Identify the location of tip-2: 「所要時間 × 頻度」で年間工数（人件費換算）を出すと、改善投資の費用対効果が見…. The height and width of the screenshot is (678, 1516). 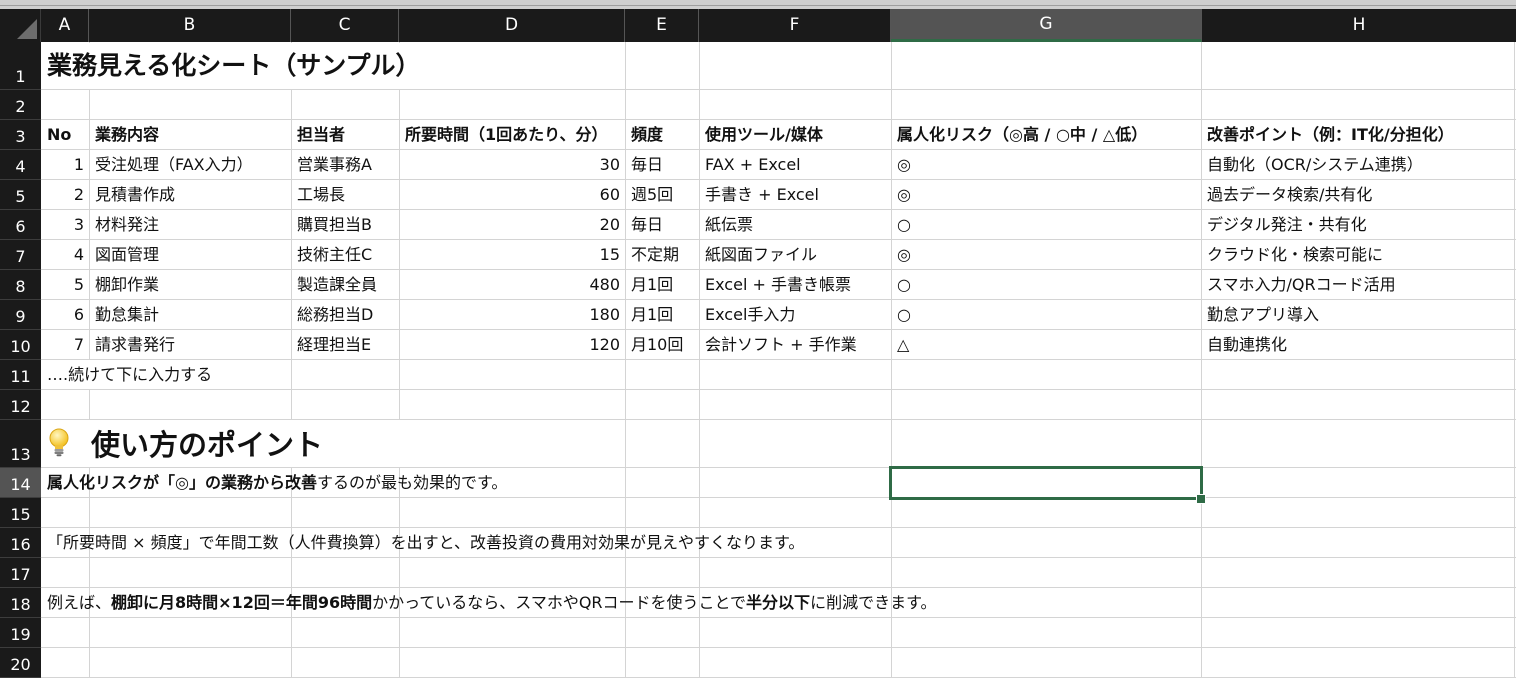
(617, 542).